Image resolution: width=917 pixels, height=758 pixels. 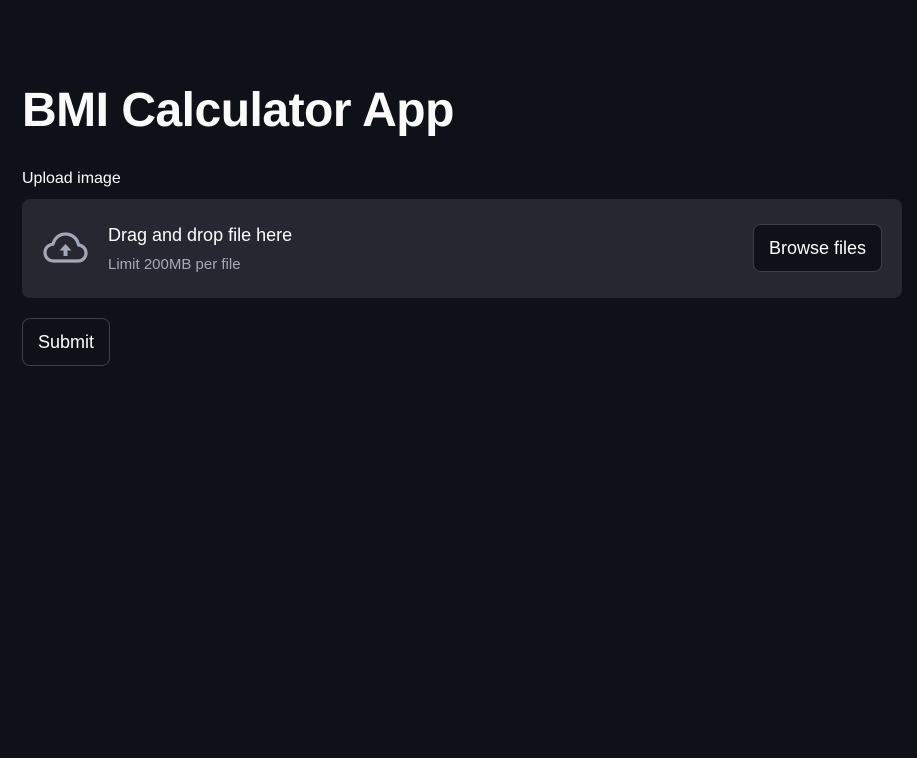 I want to click on drop-instructions: Drag and drop file here, so click(x=200, y=235).